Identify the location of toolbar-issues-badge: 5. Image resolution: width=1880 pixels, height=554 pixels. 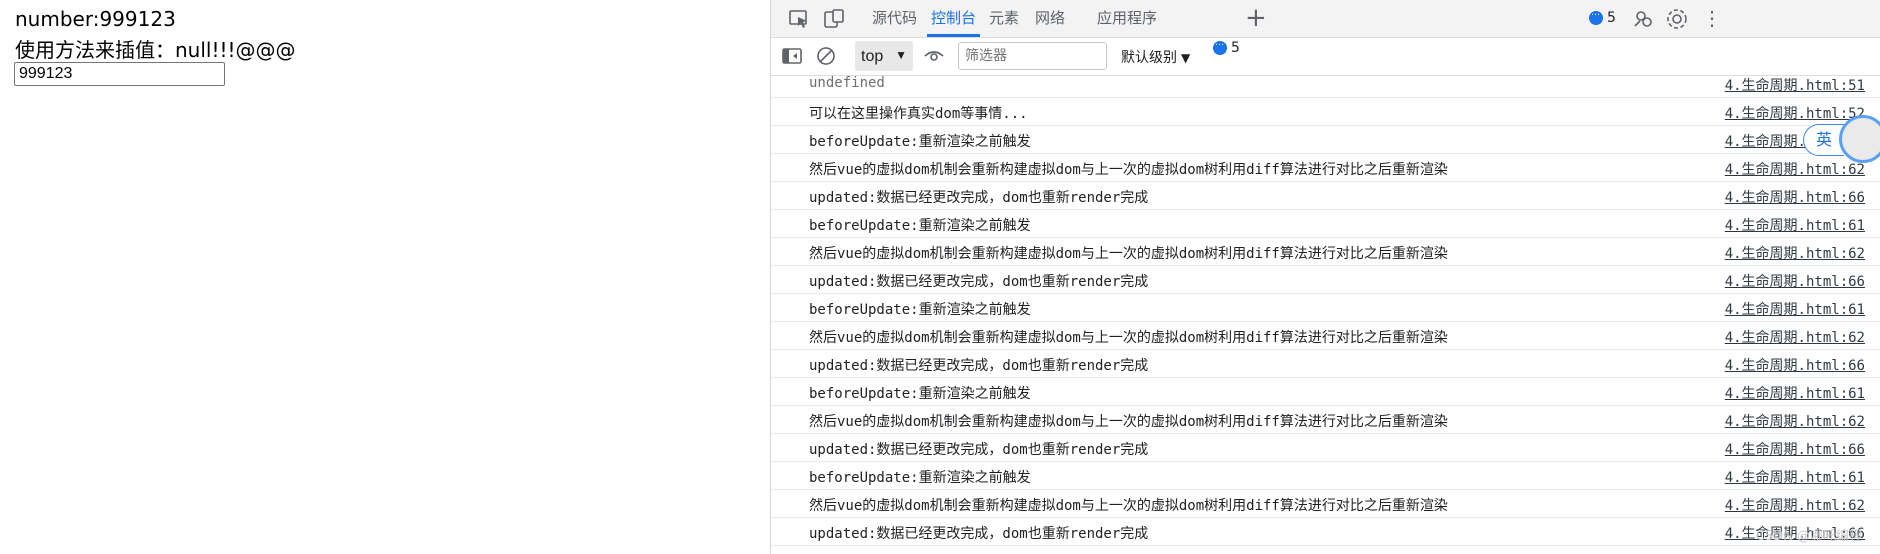
(1226, 47).